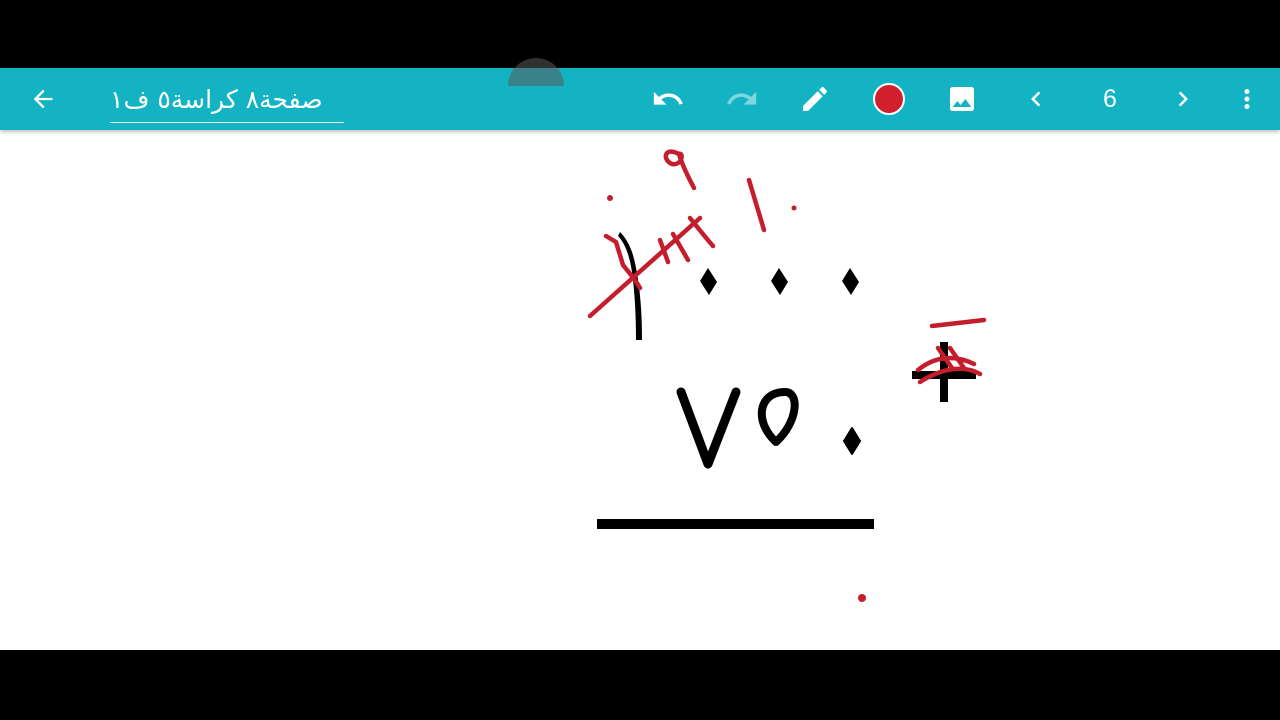 Image resolution: width=1280 pixels, height=720 pixels. I want to click on pencil-icon, so click(815, 98).